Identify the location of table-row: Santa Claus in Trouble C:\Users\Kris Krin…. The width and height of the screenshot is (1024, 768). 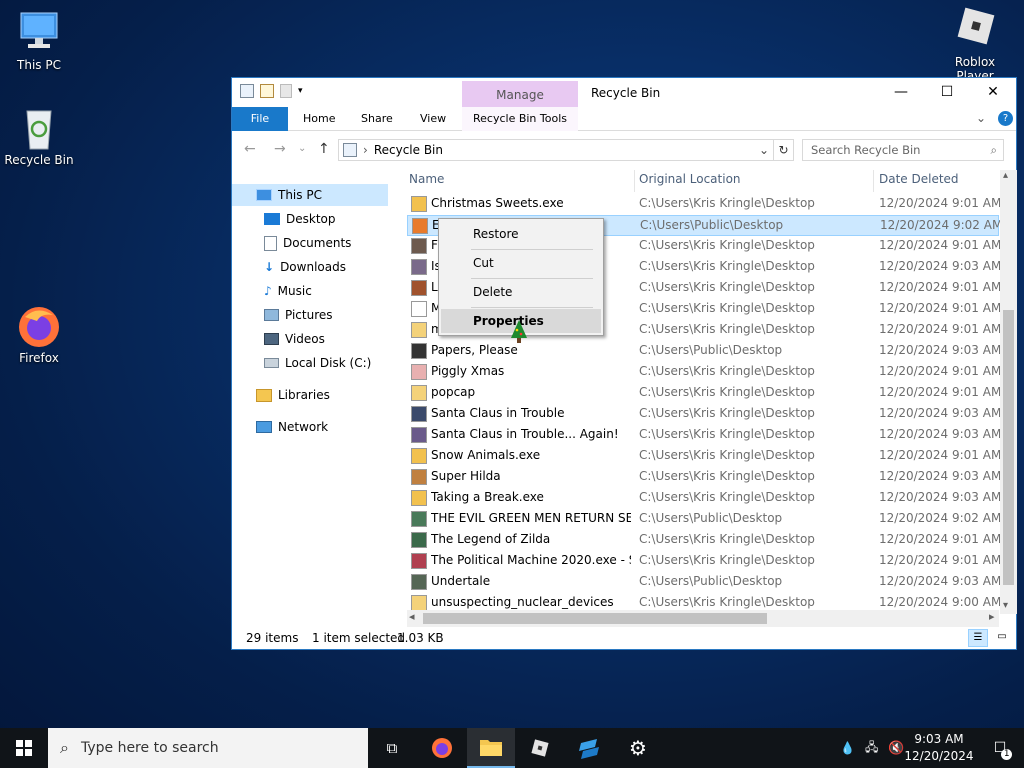
(704, 414).